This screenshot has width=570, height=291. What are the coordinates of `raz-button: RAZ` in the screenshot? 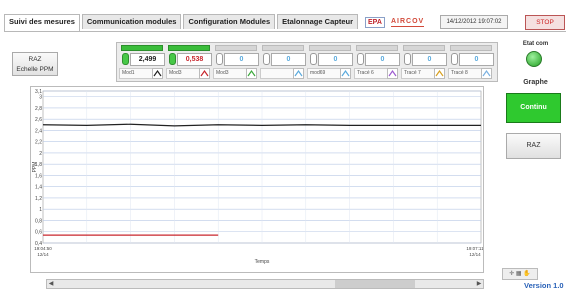 It's located at (533, 146).